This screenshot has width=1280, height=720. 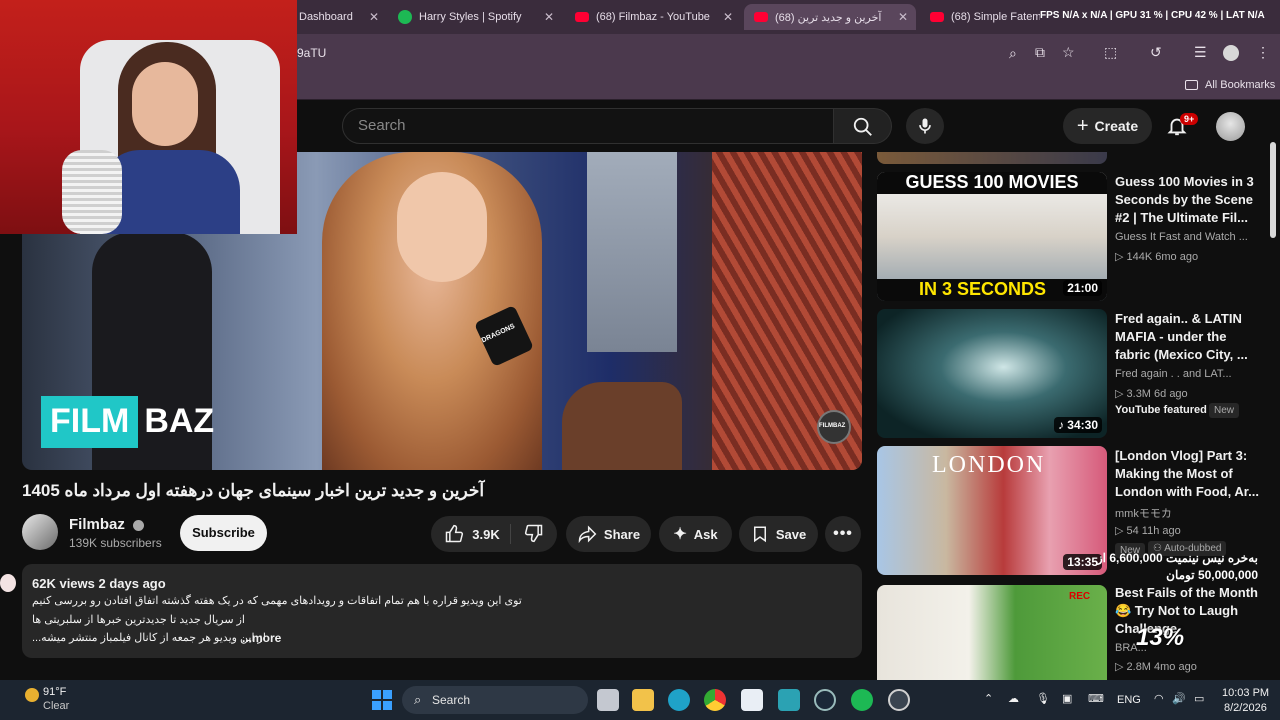 What do you see at coordinates (1273, 190) in the screenshot?
I see `page-scrollbar` at bounding box center [1273, 190].